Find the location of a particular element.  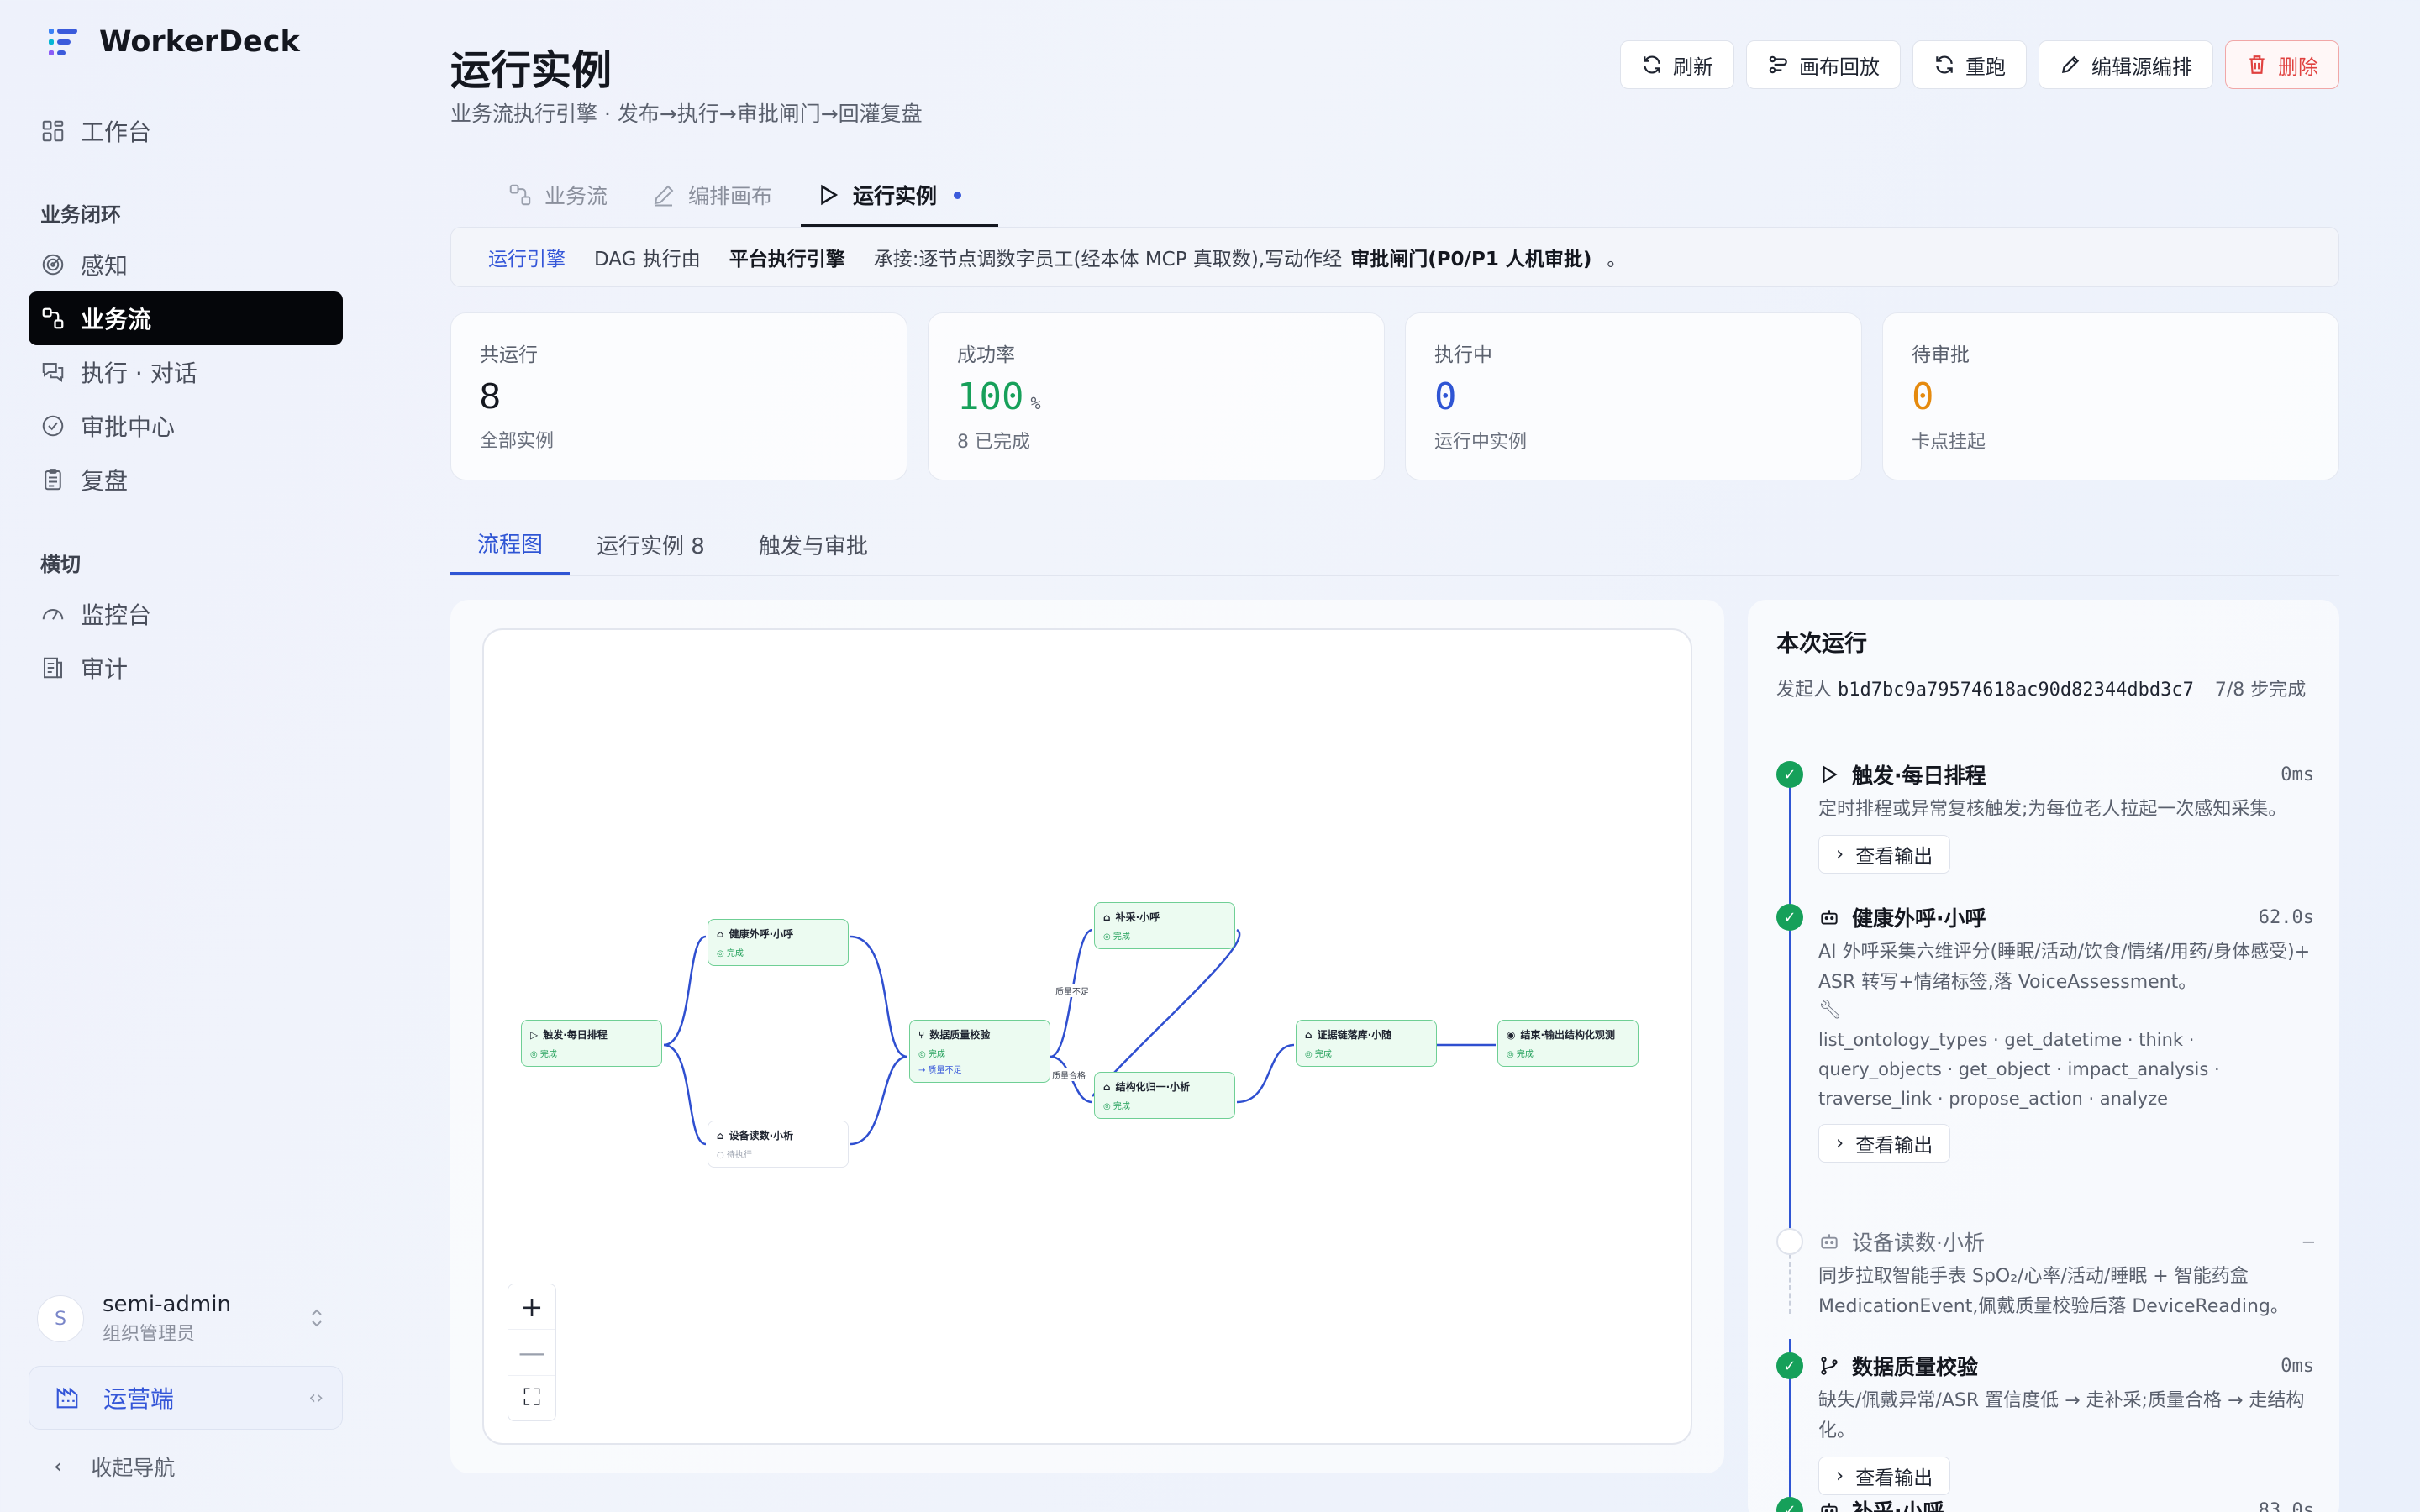

tab-flowchart: 流程图 is located at coordinates (511, 544).